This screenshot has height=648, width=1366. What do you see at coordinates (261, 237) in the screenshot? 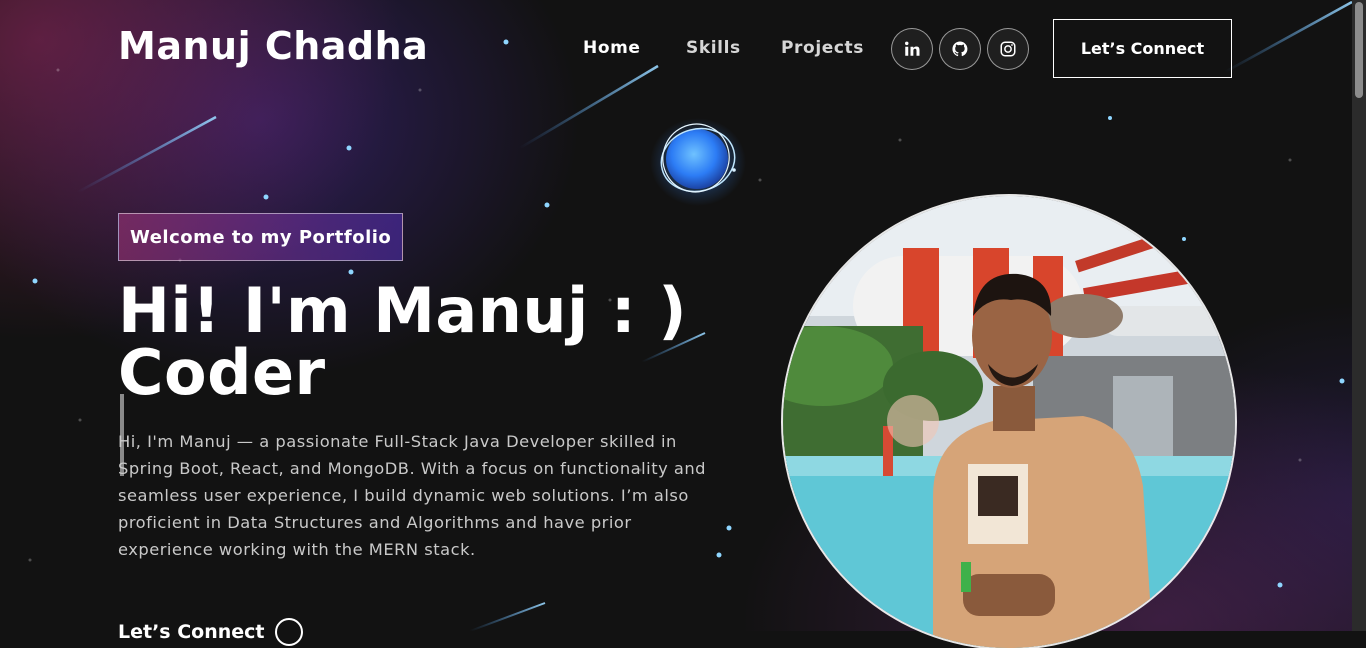
I see `welcome-tagline: Welcome to my Portfolio` at bounding box center [261, 237].